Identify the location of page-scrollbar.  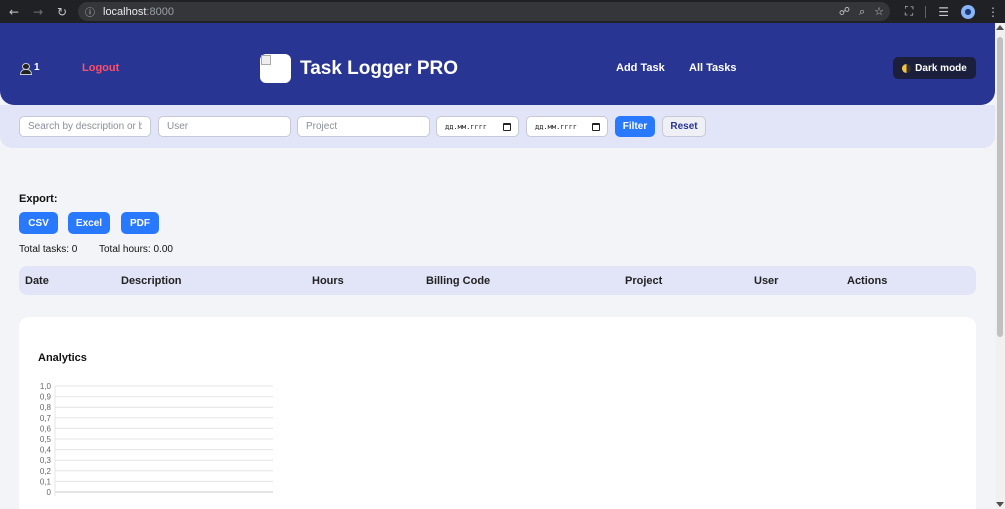
(1000, 266).